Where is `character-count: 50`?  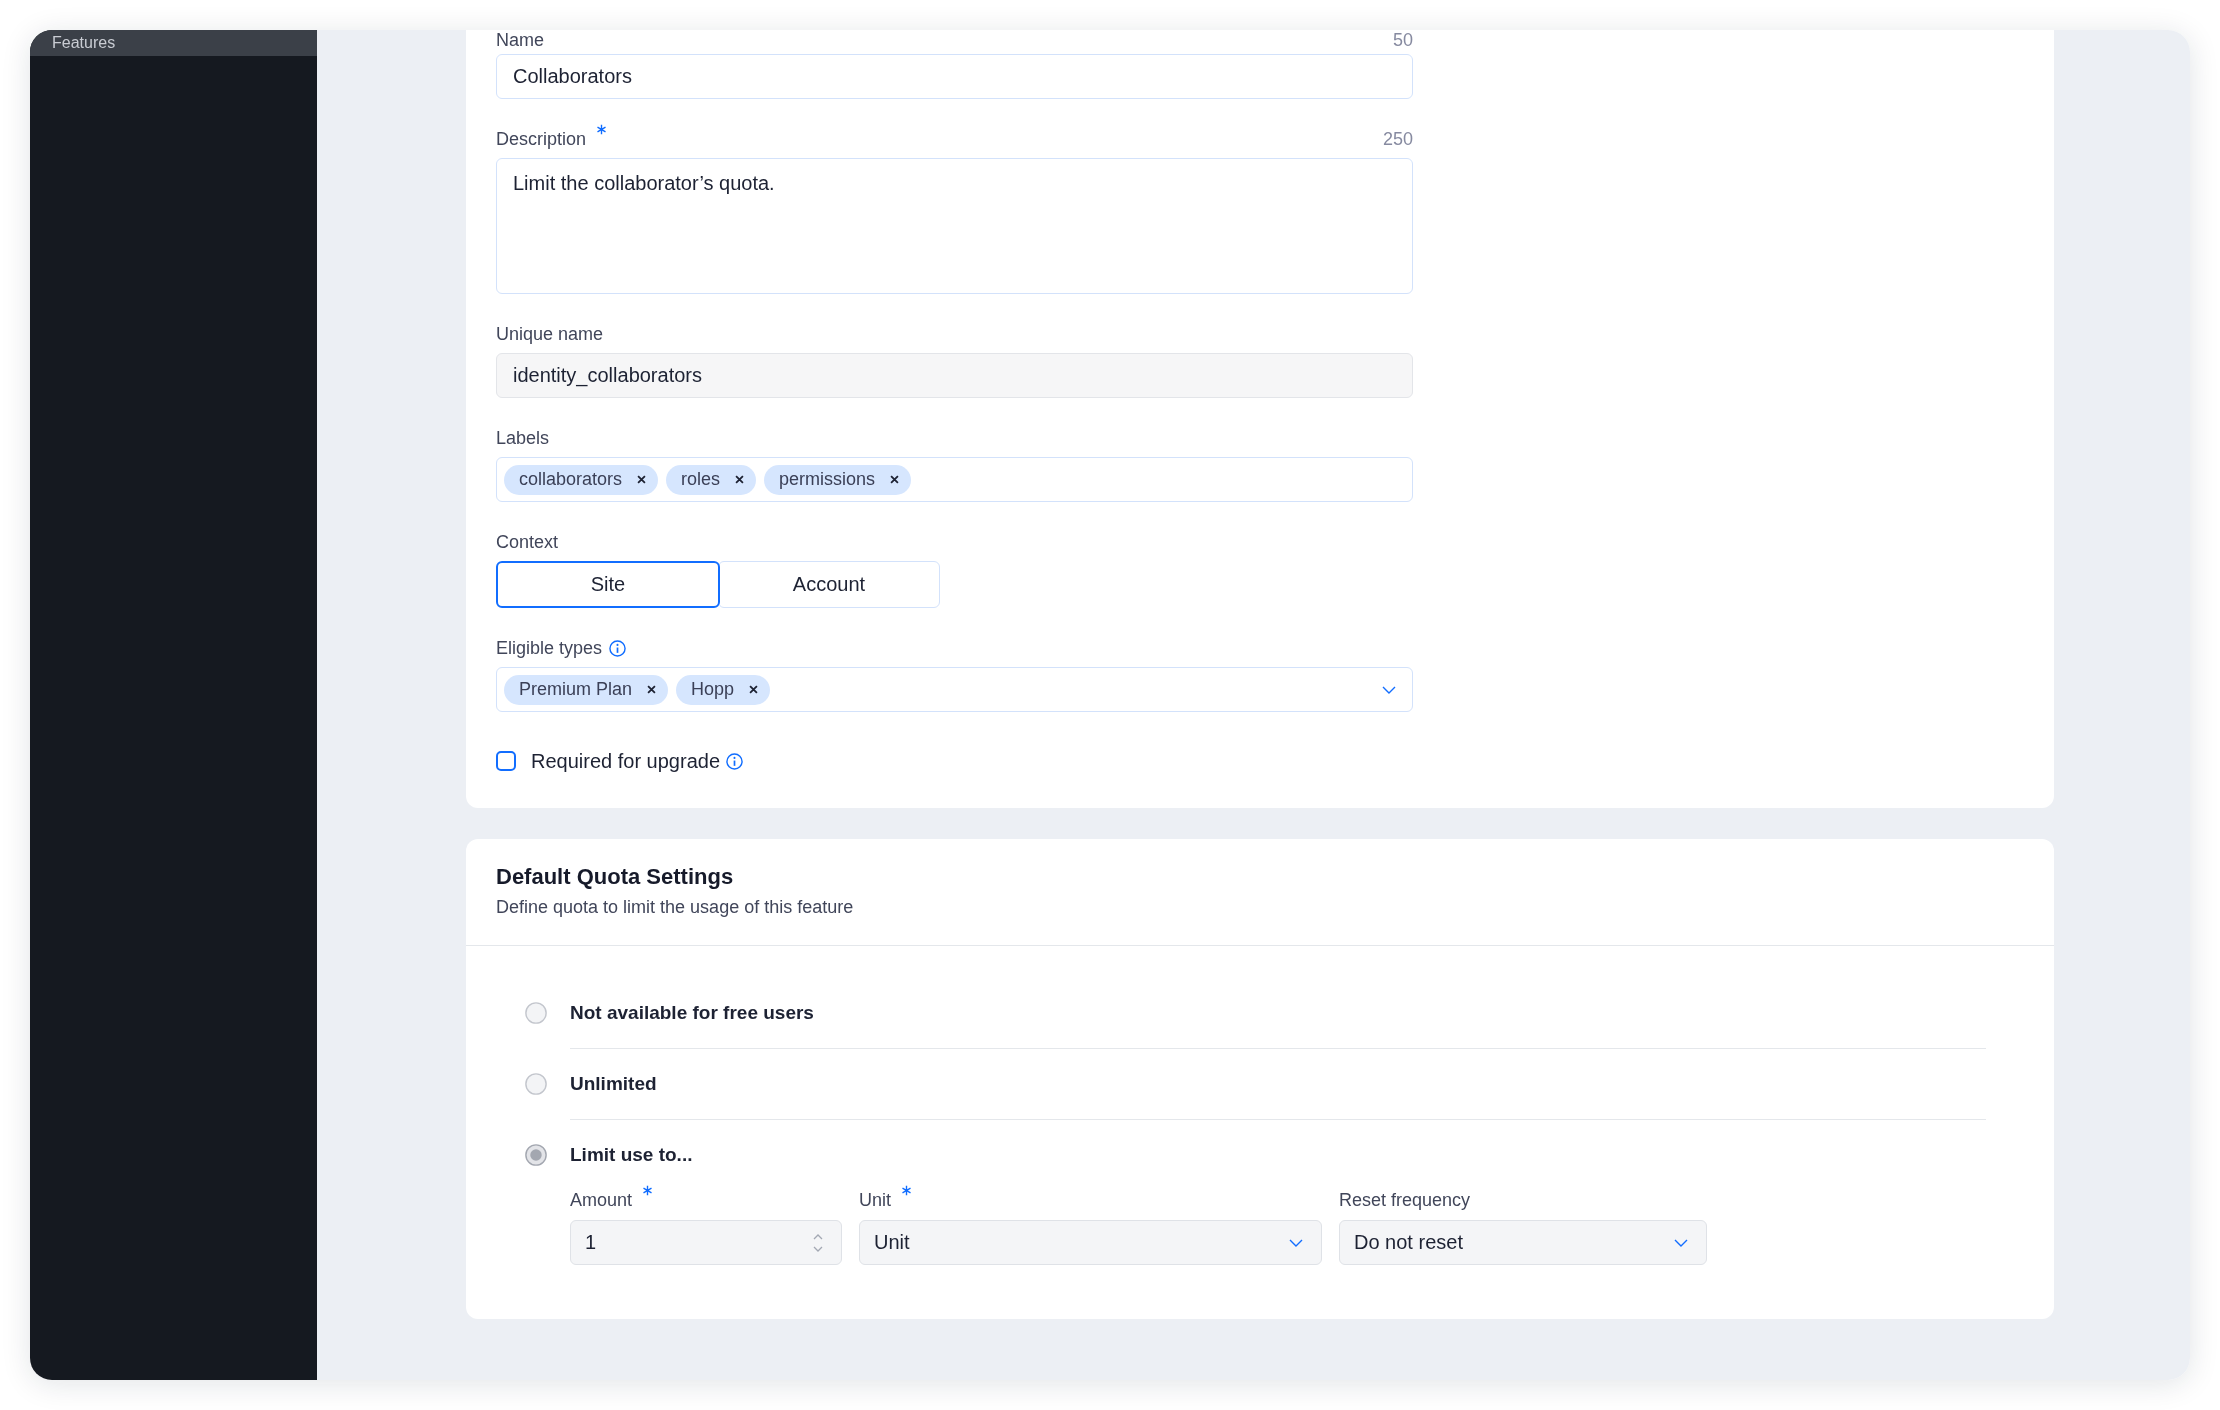 character-count: 50 is located at coordinates (1402, 40).